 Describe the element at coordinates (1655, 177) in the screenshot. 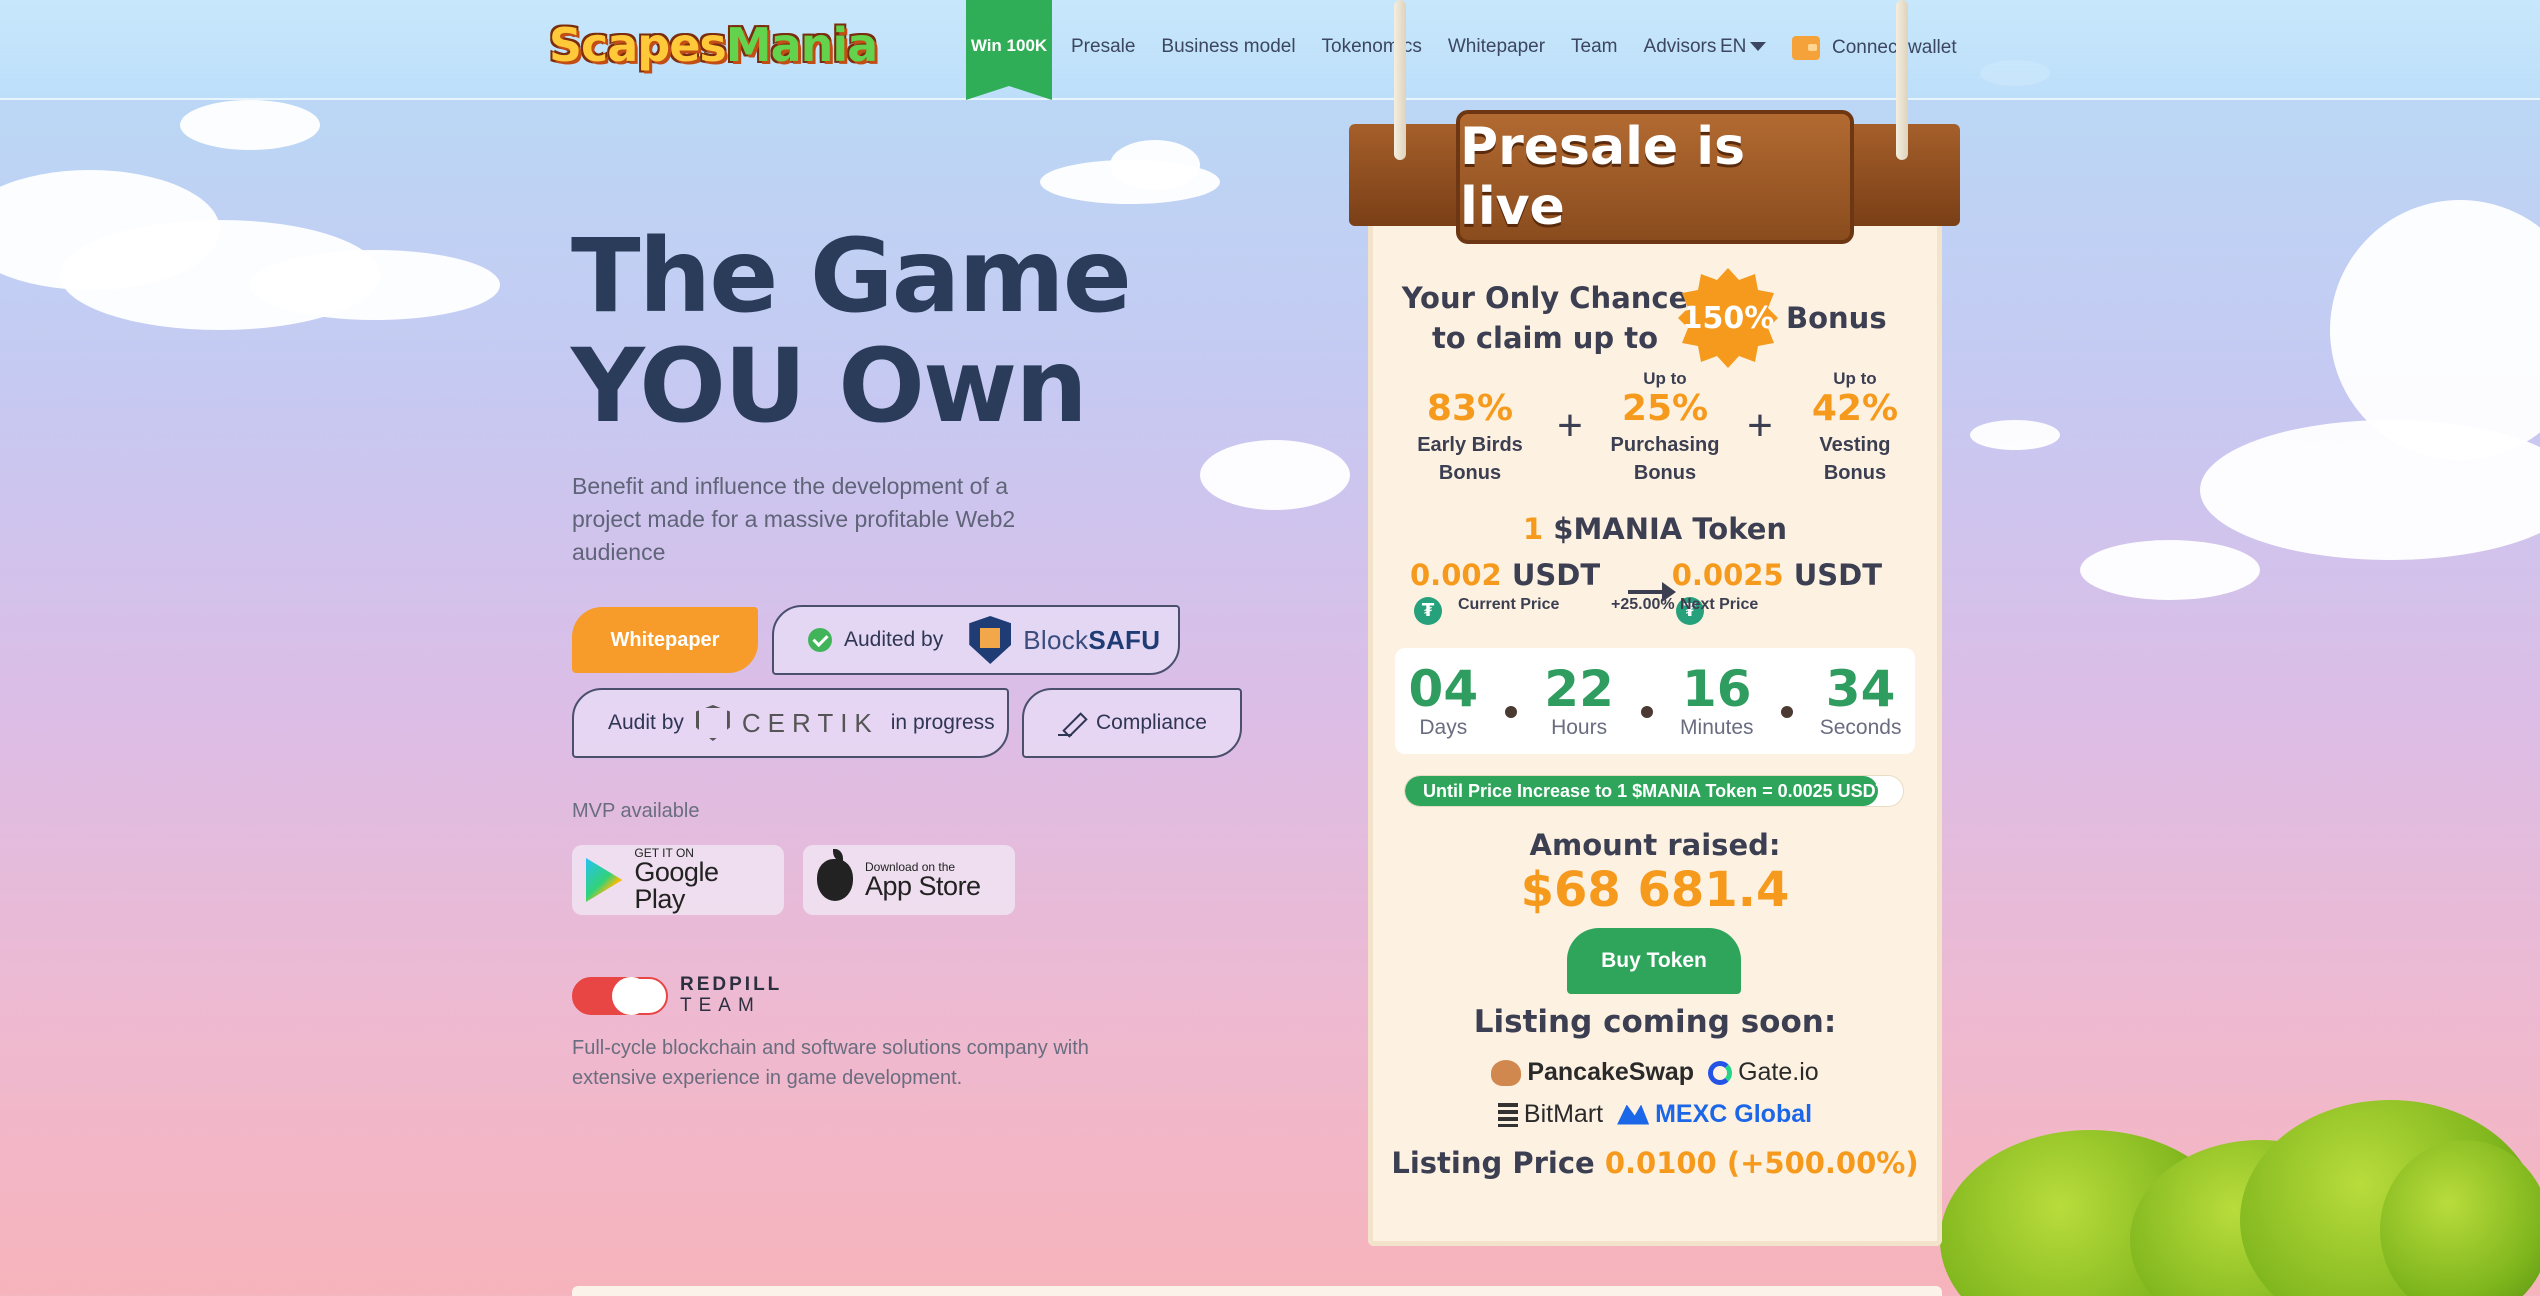

I see `presale-sign: Presale is live` at that location.